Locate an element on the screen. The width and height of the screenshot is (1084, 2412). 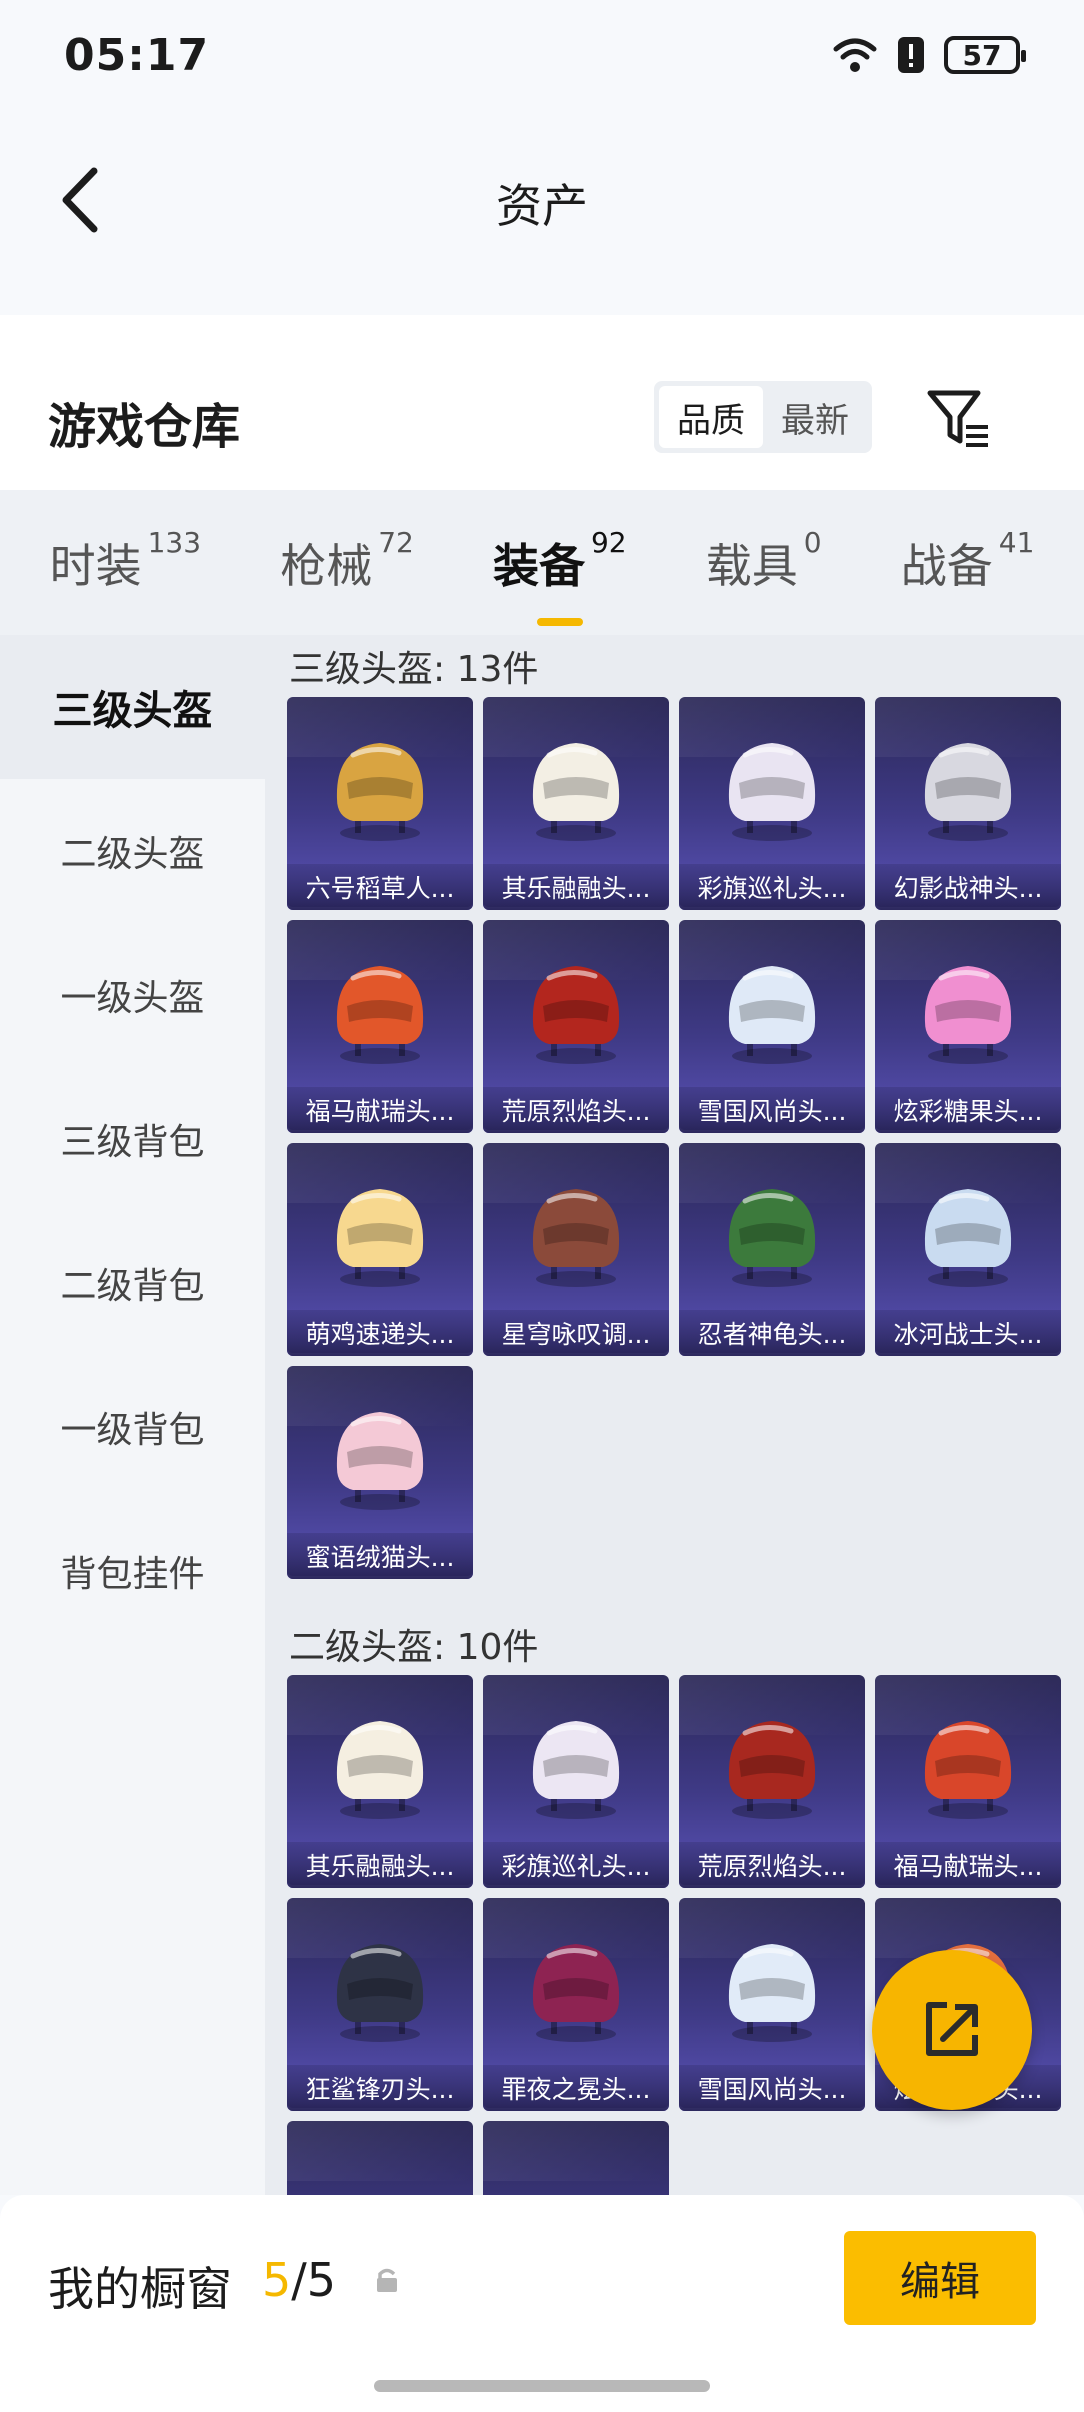
sidebar-item-level3-backpack: 三级背包 is located at coordinates (132, 1139).